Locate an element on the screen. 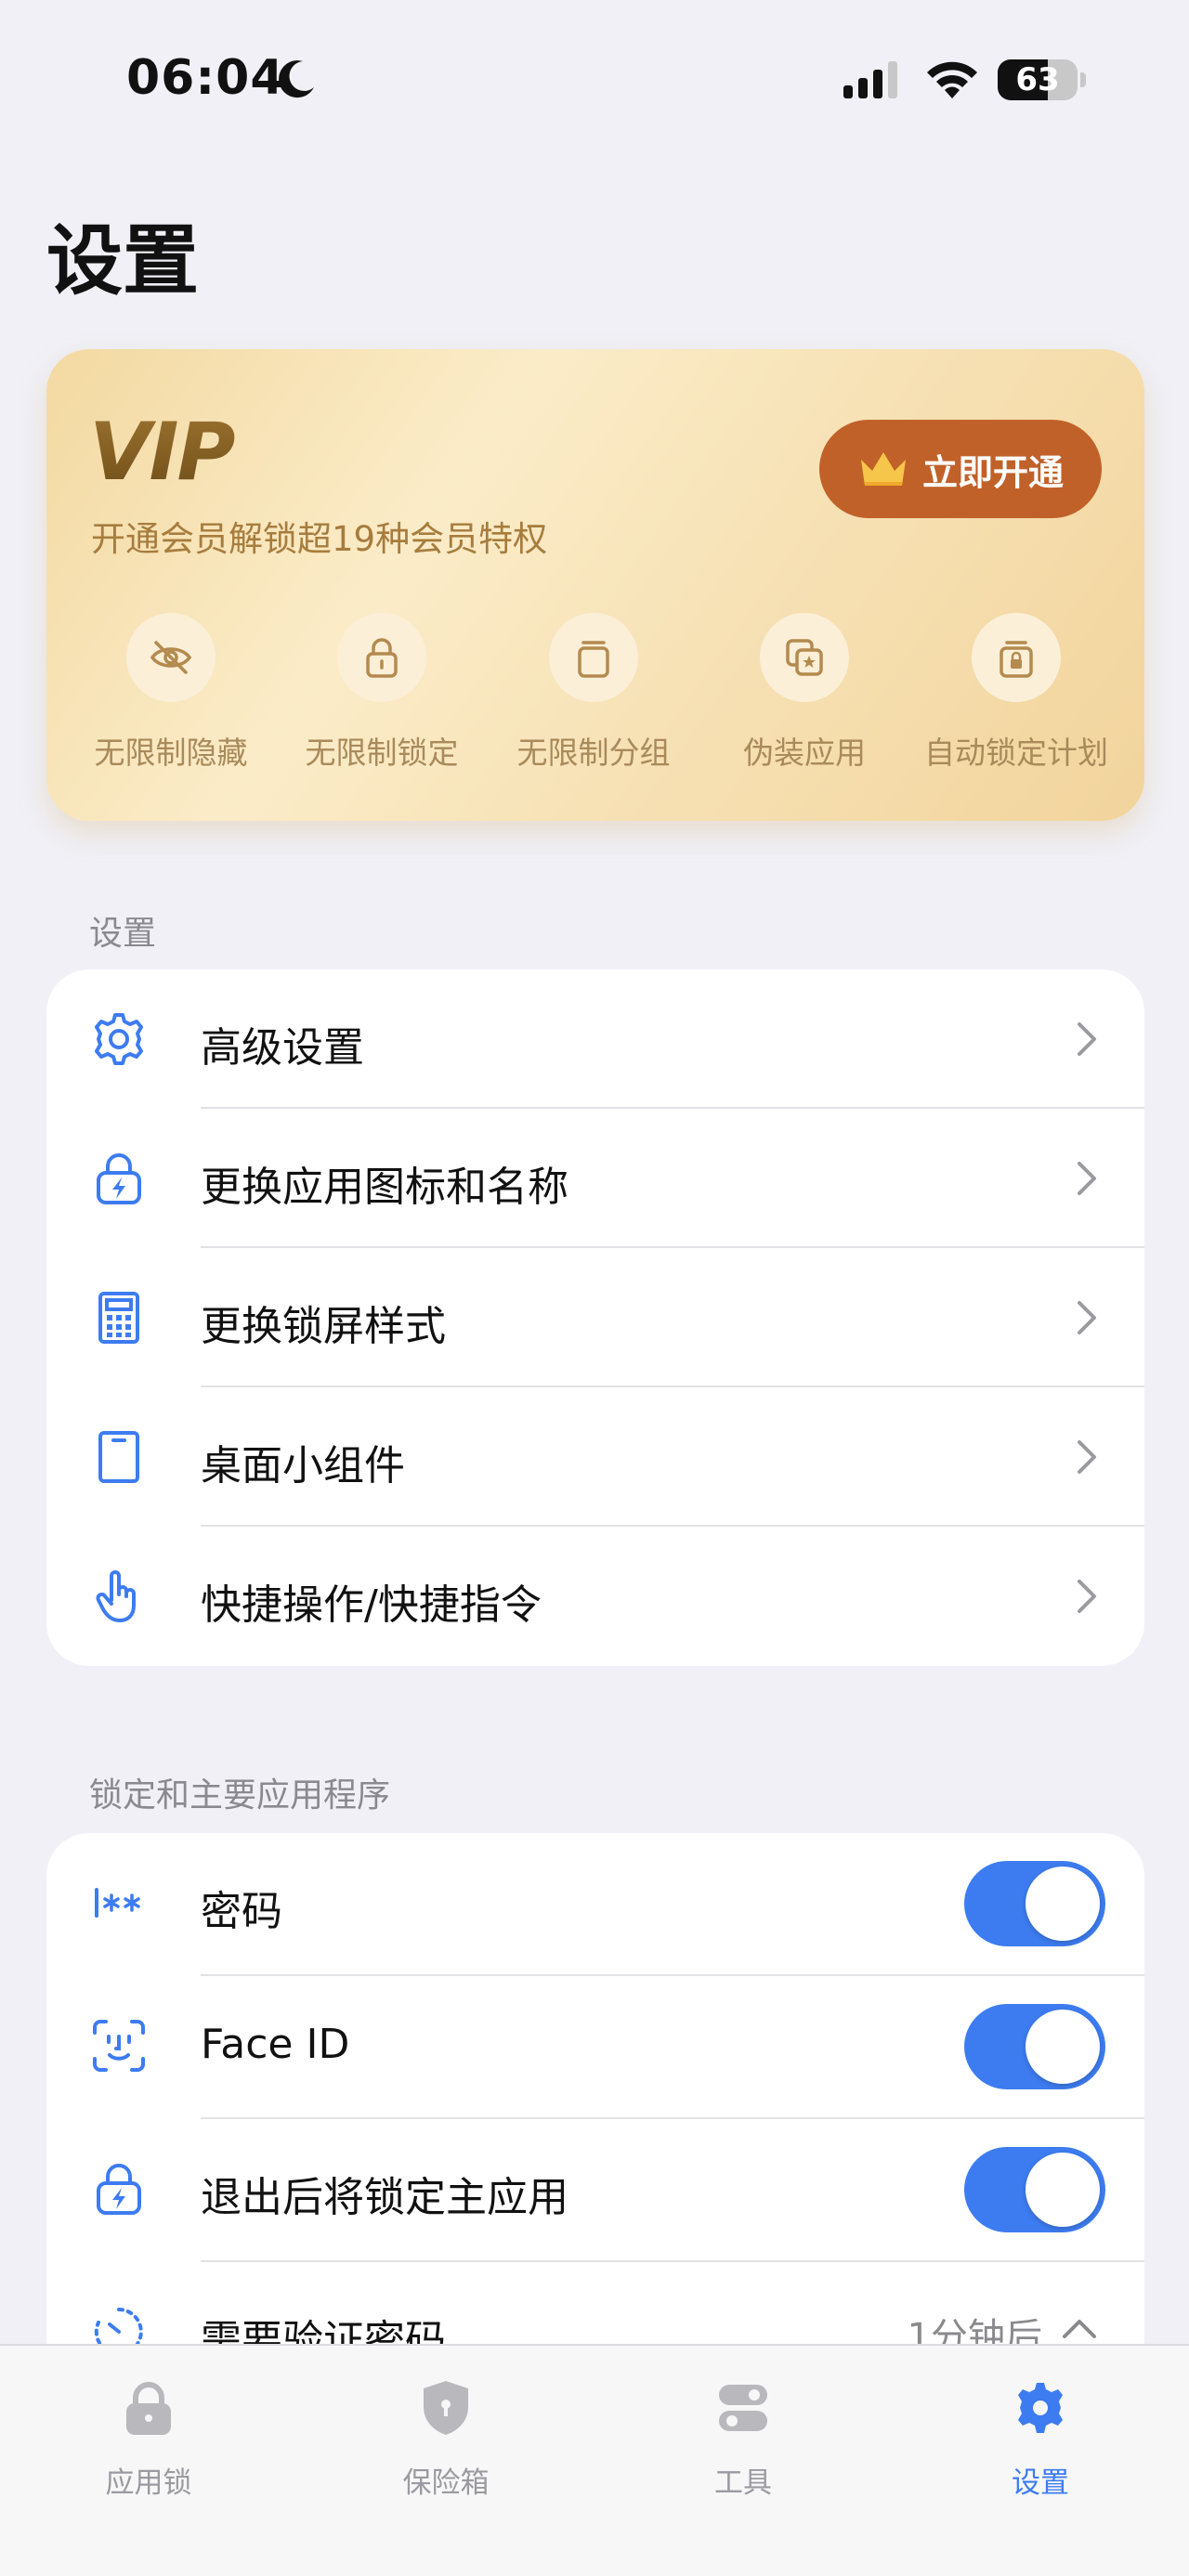 The width and height of the screenshot is (1189, 2576). tab-app-lock: 应用锁 is located at coordinates (148, 2433).